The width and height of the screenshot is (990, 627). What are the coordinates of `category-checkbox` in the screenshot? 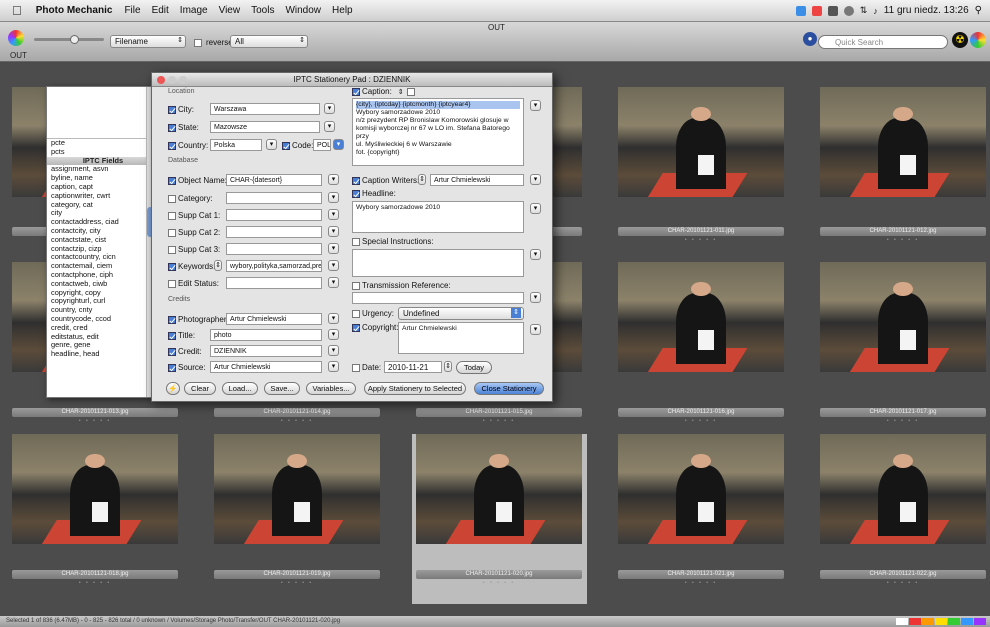 It's located at (172, 198).